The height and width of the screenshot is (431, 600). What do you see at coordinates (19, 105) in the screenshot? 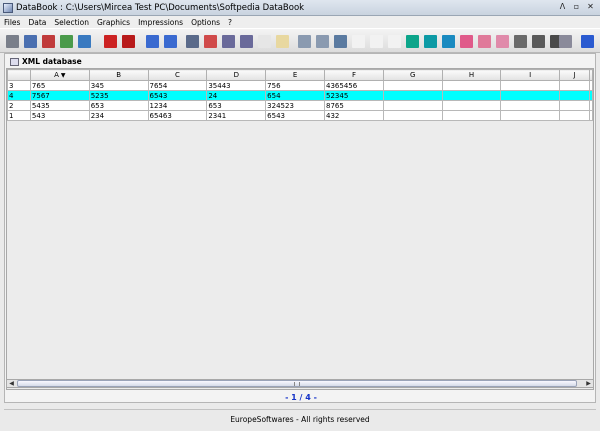
I see `row-number: 2` at bounding box center [19, 105].